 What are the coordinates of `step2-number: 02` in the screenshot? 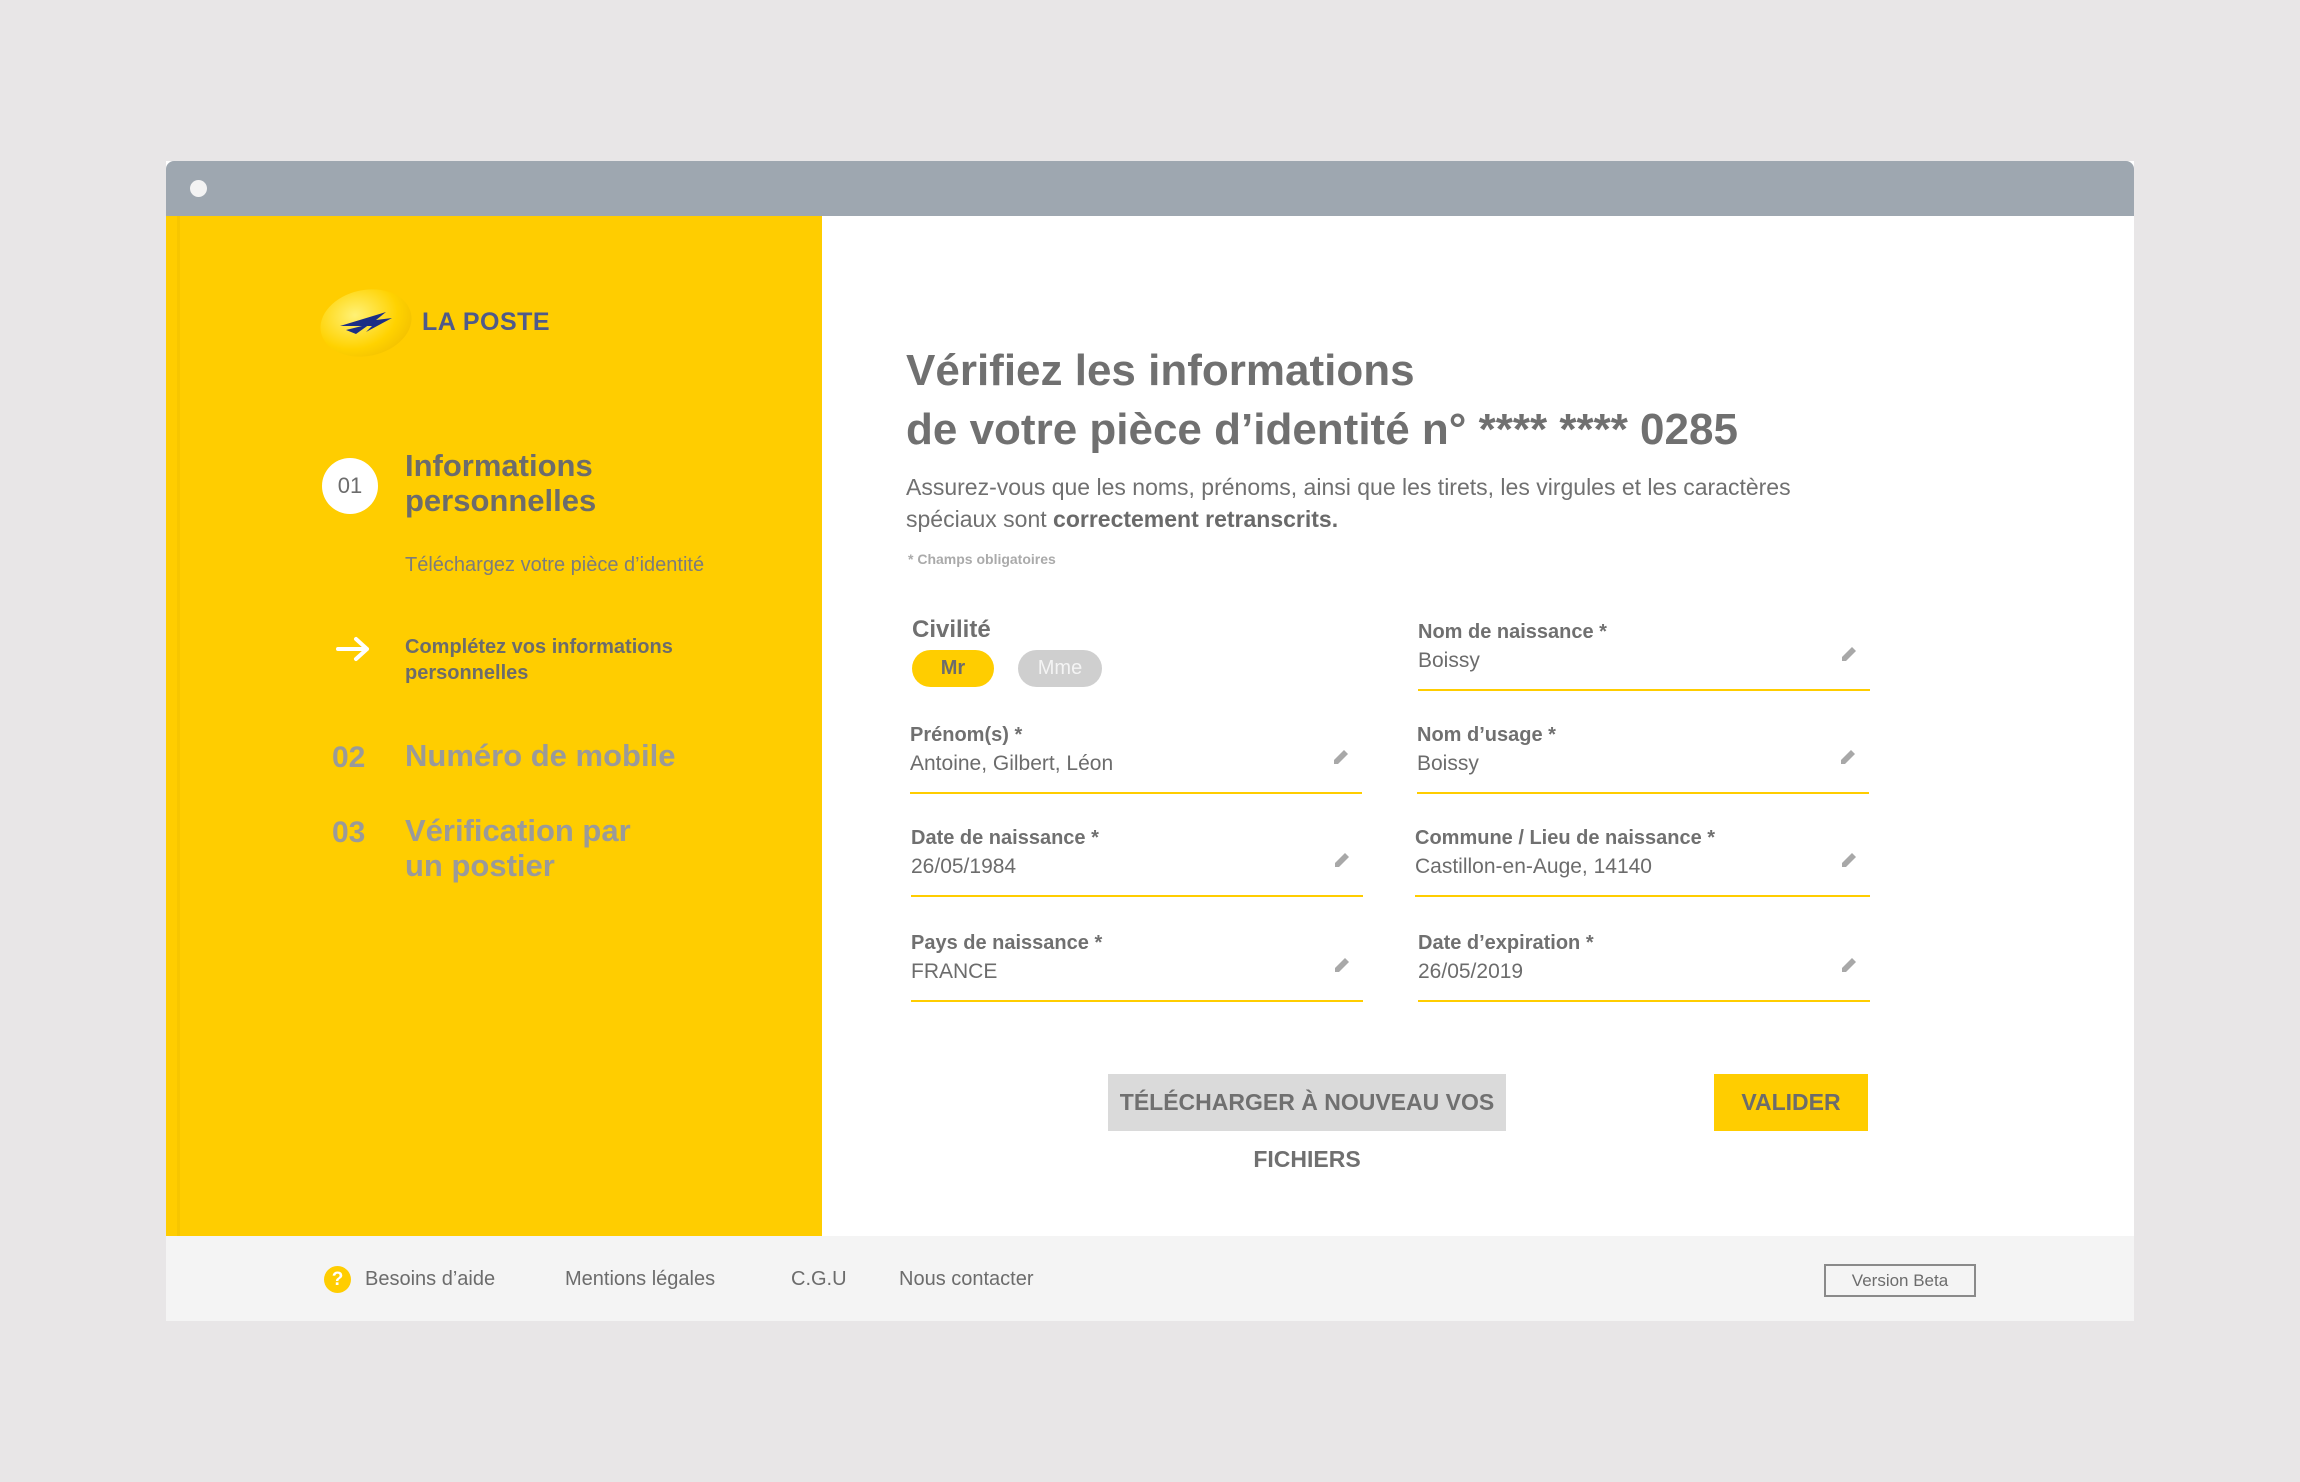 It's located at (349, 757).